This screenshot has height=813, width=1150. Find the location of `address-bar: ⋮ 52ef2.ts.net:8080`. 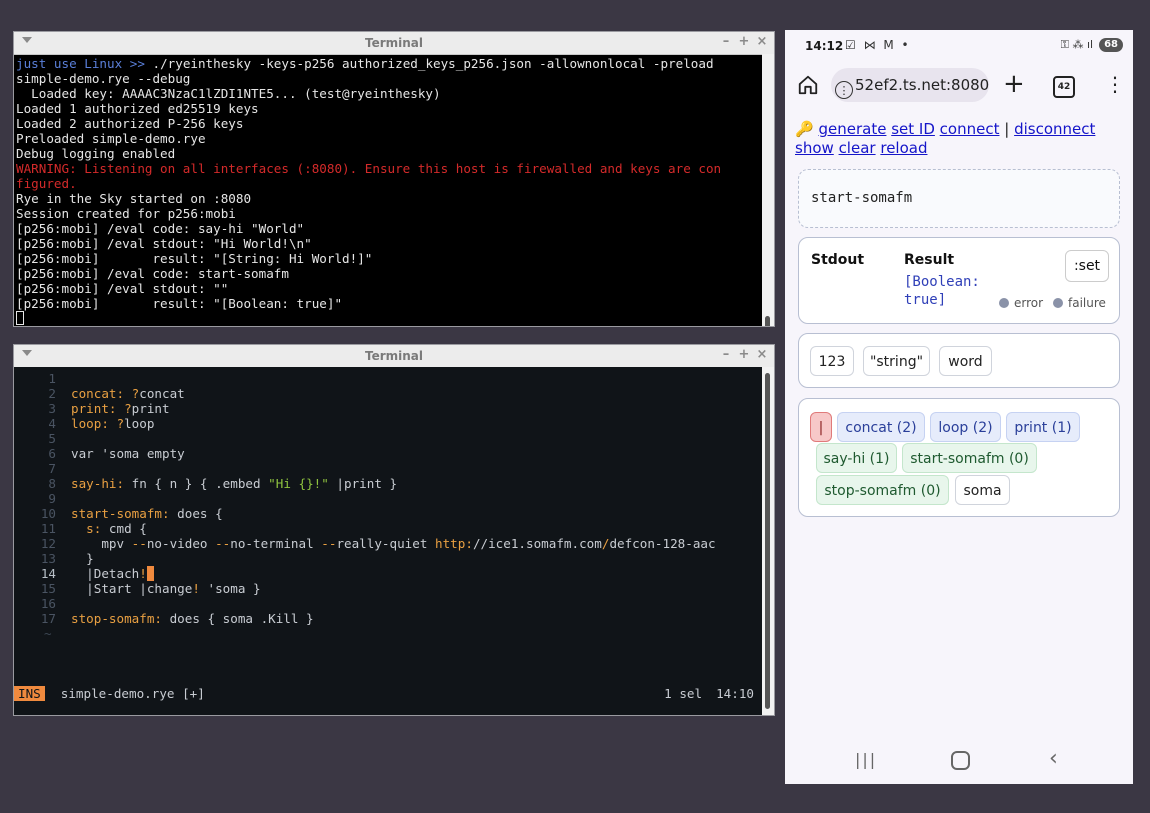

address-bar: ⋮ 52ef2.ts.net:8080 is located at coordinates (910, 85).